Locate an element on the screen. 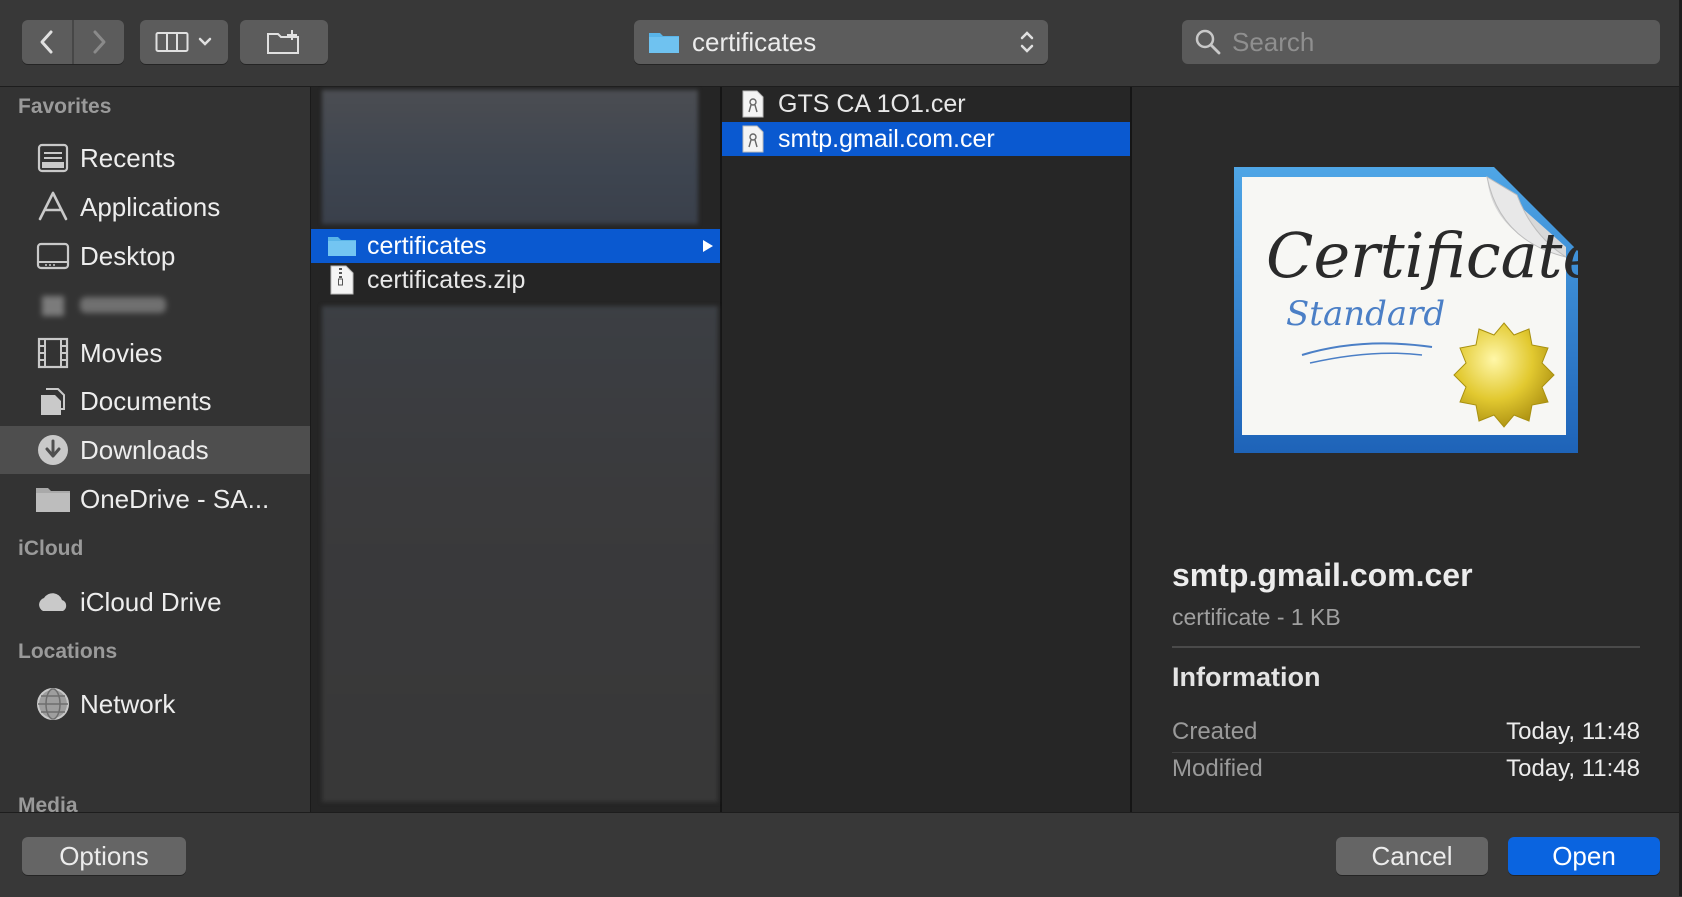 Image resolution: width=1682 pixels, height=897 pixels. network-icon is located at coordinates (53, 704).